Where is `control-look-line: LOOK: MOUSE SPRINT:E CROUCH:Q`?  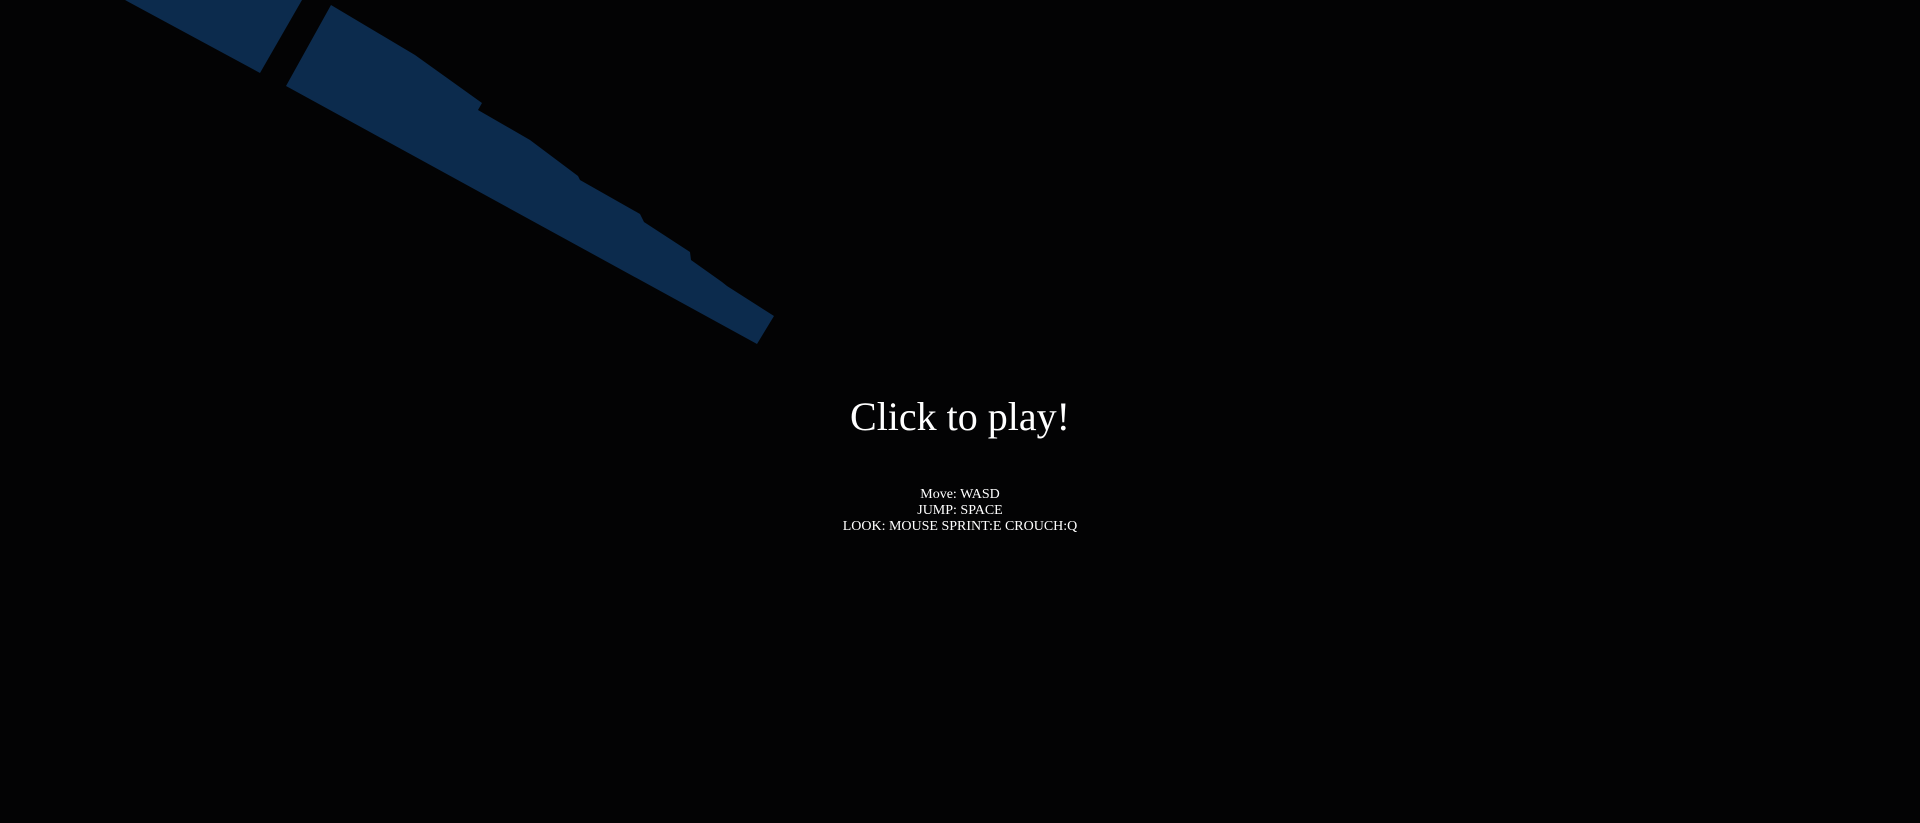
control-look-line: LOOK: MOUSE SPRINT:E CROUCH:Q is located at coordinates (960, 526).